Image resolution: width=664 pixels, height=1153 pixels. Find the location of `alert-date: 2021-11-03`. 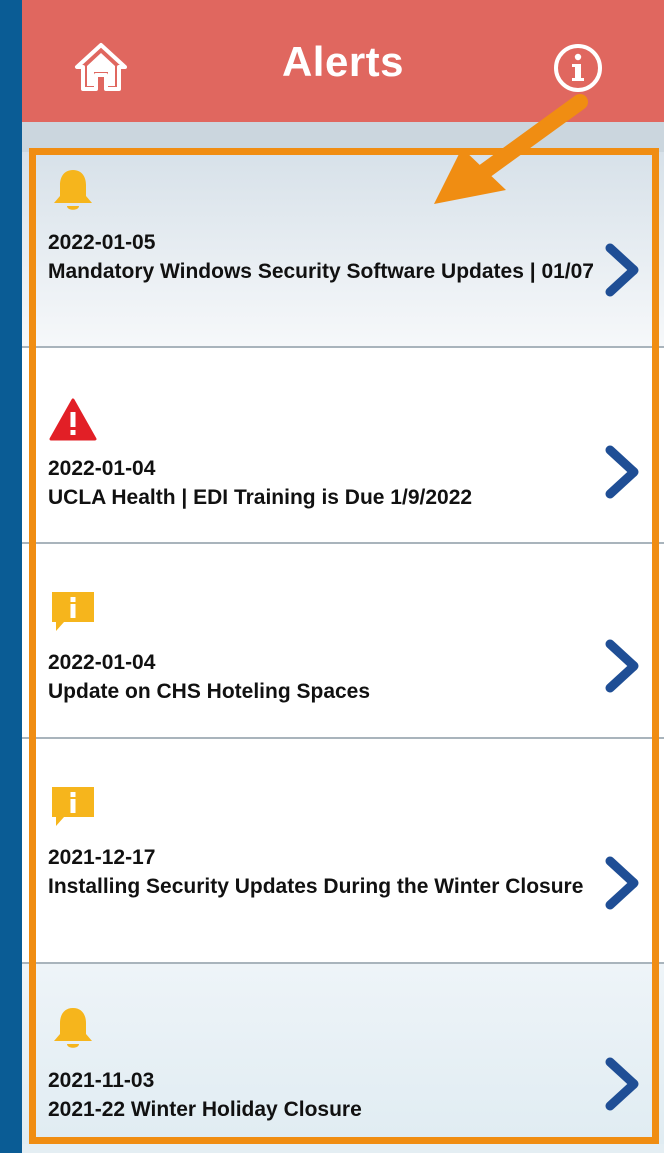

alert-date: 2021-11-03 is located at coordinates (101, 1080).